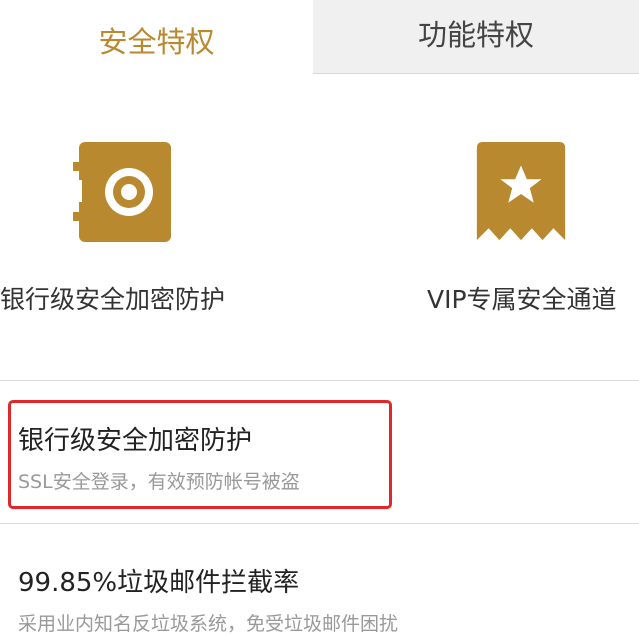 This screenshot has width=639, height=636. Describe the element at coordinates (522, 299) in the screenshot. I see `feature-label: VIP专属安全通道` at that location.